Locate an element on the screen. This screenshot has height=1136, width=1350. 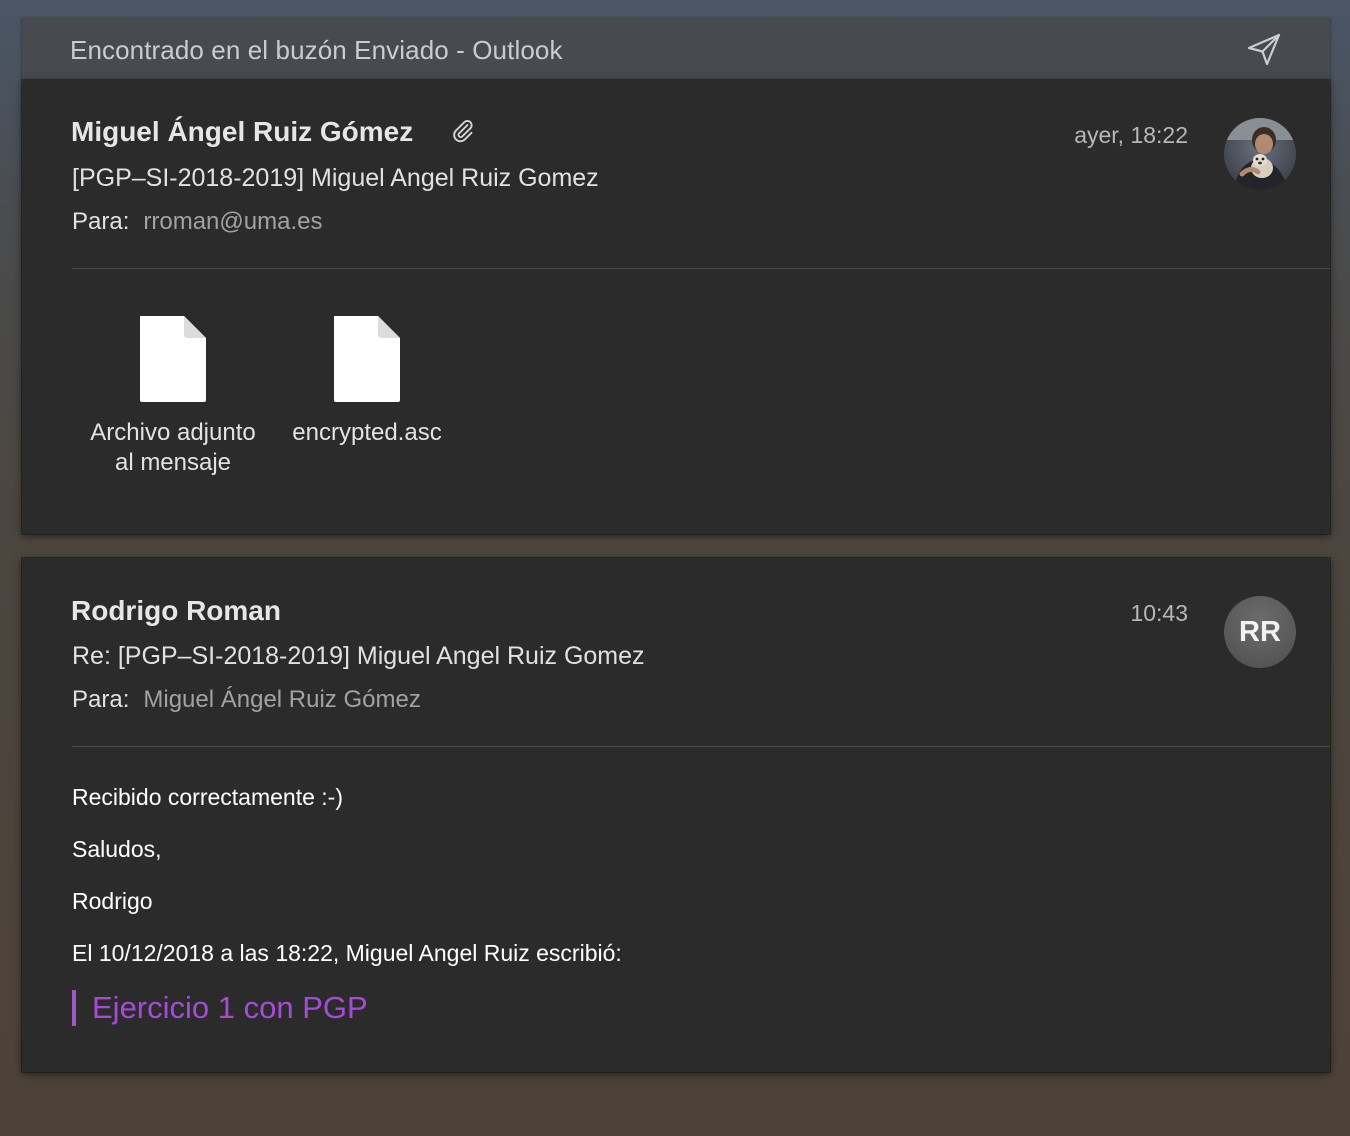
attachment-item: encrypted.asc is located at coordinates (367, 381).